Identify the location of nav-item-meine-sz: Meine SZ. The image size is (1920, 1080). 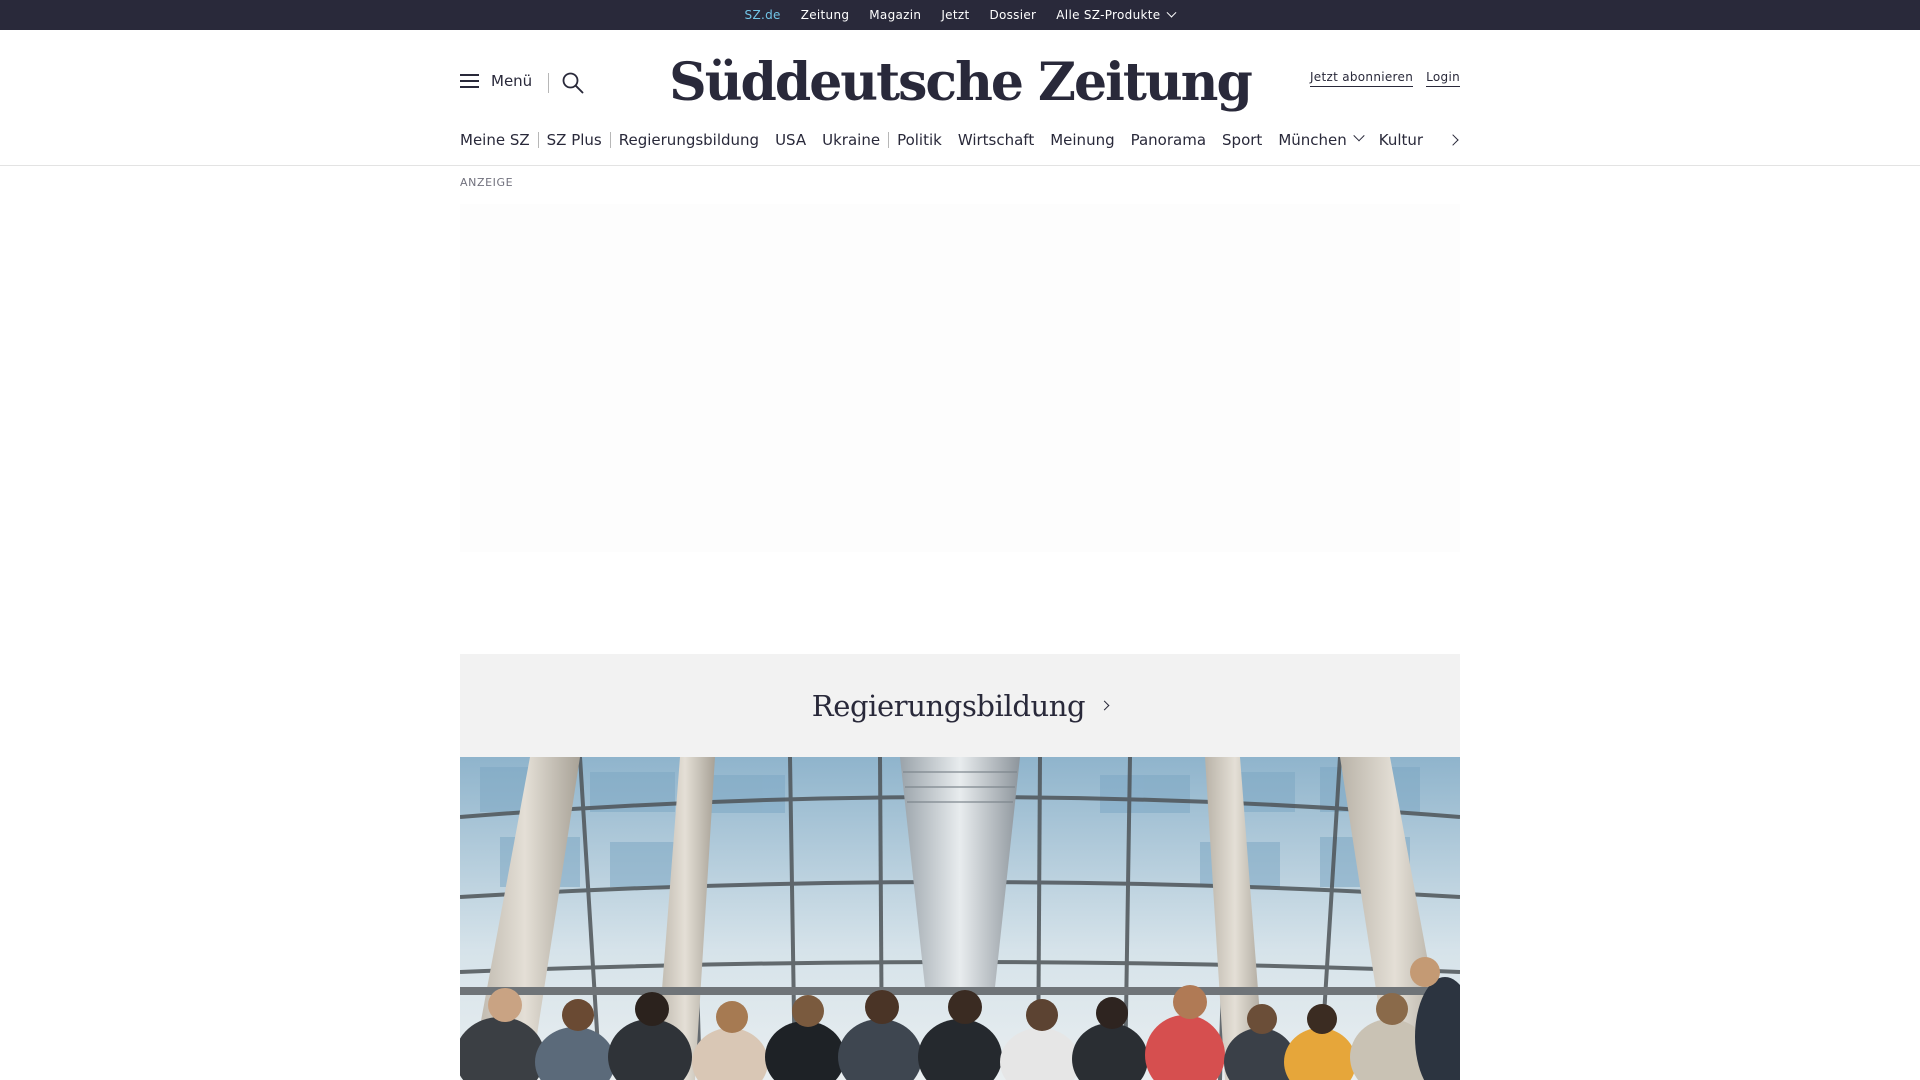
(499, 140).